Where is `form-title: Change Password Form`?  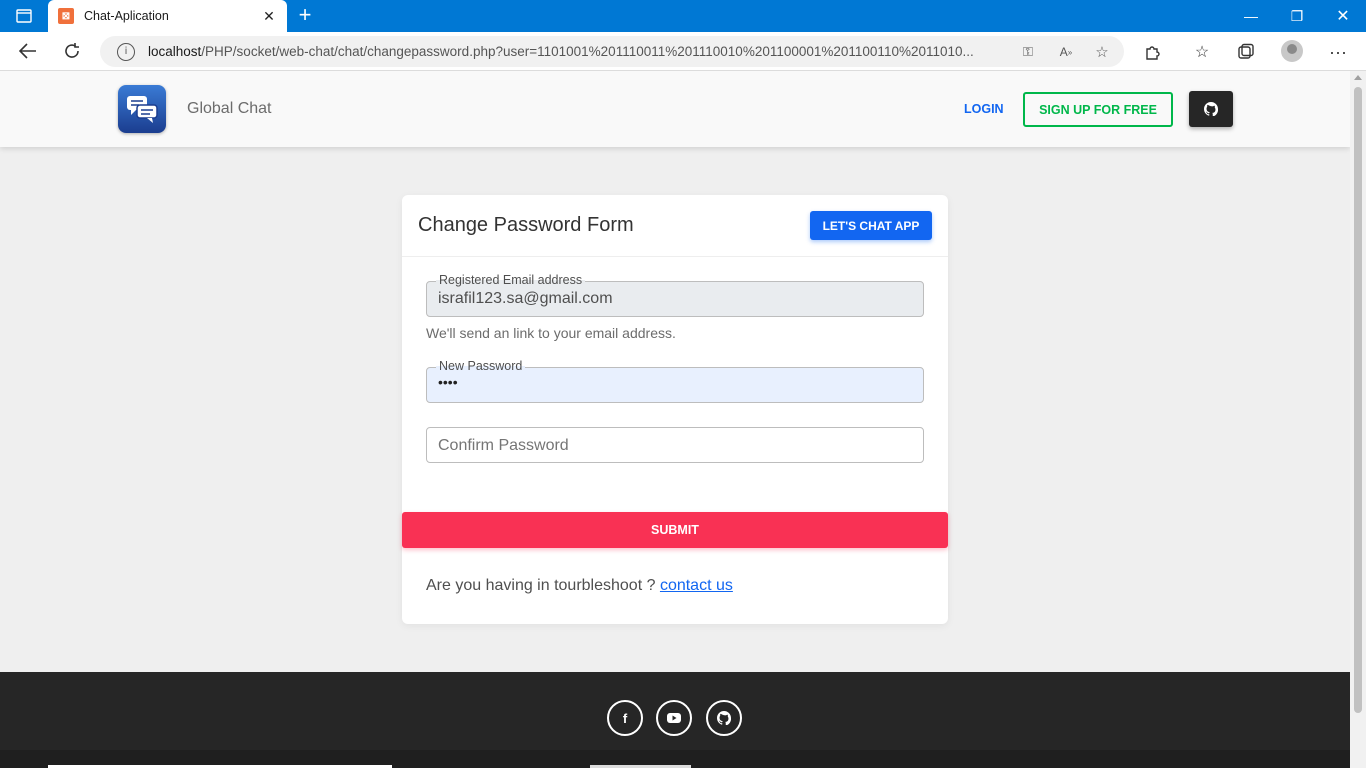 form-title: Change Password Form is located at coordinates (526, 225).